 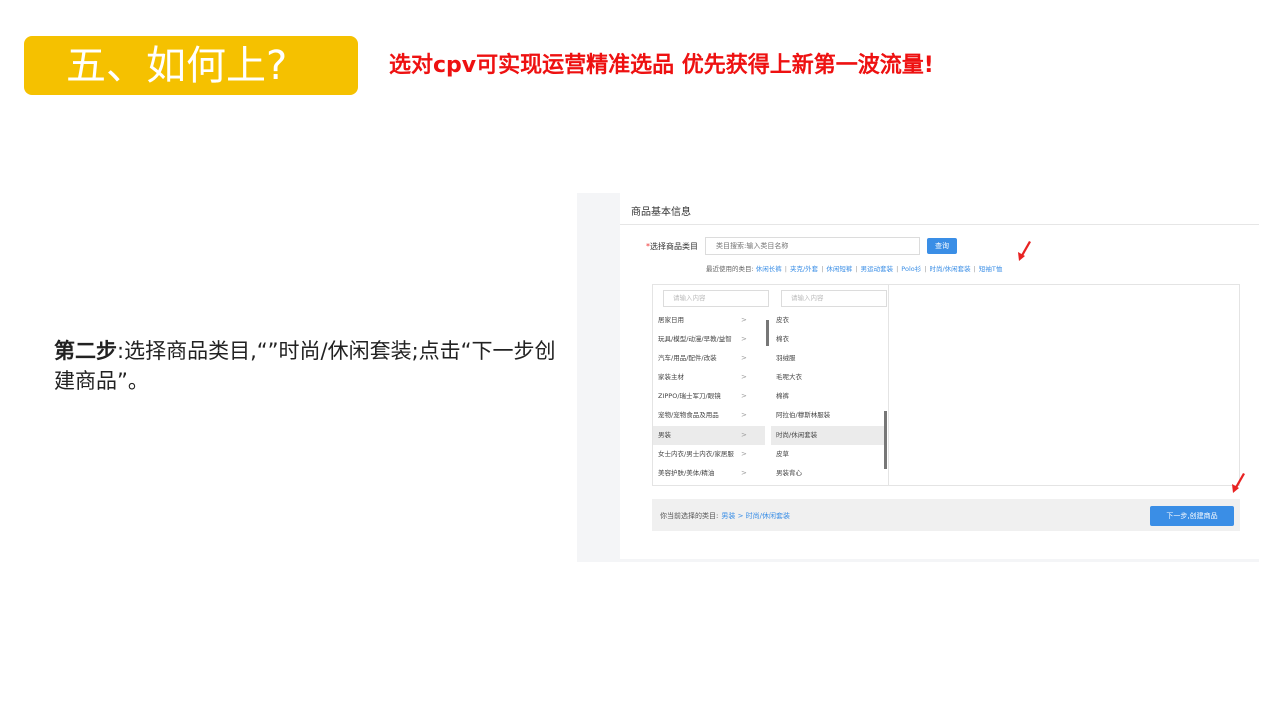 I want to click on panel-title: 商品基本信息, so click(x=661, y=212).